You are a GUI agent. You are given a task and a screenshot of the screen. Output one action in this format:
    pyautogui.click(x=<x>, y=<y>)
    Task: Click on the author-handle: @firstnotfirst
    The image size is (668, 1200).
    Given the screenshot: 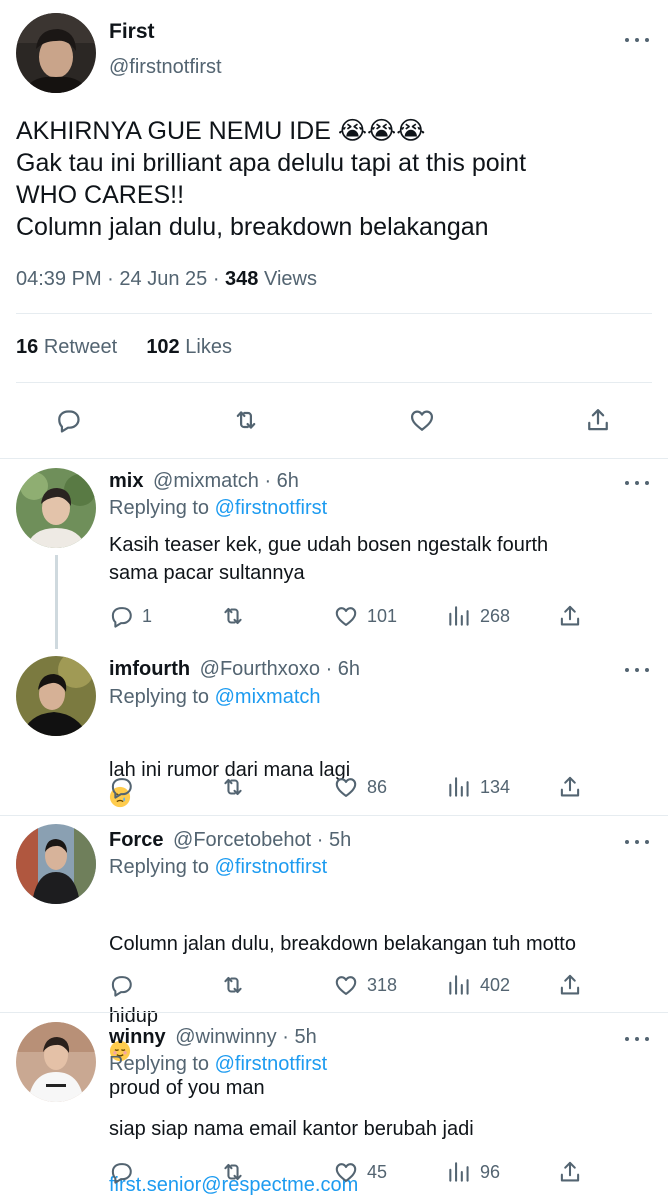 What is the action you would take?
    pyautogui.click(x=165, y=67)
    